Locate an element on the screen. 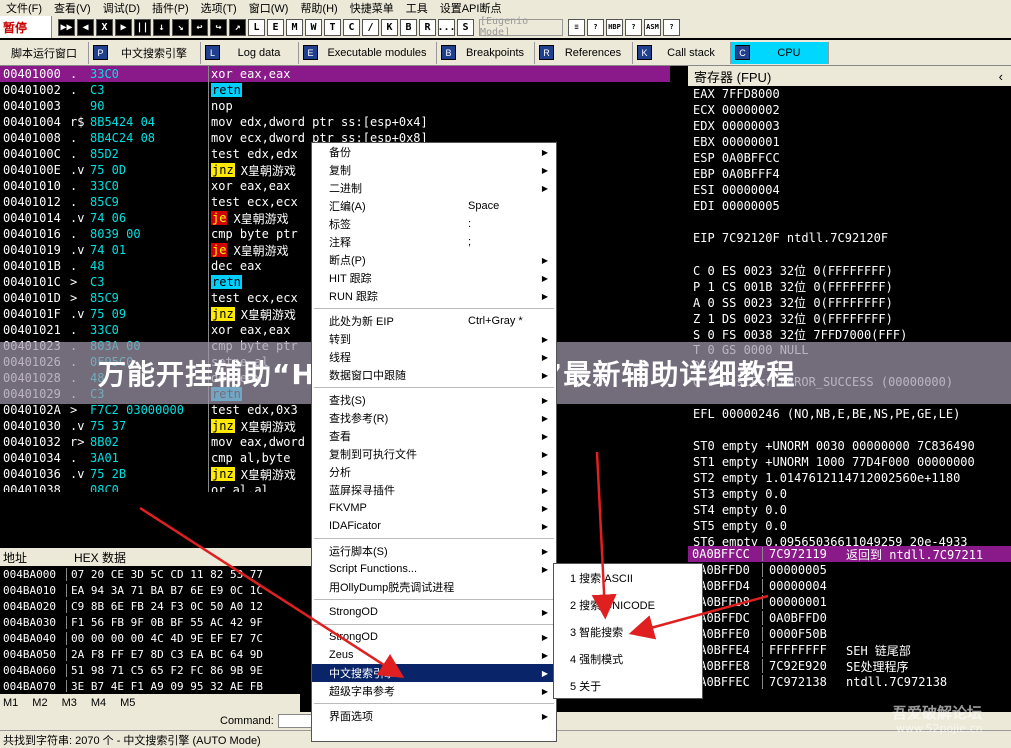  stack-row: 0A0BFFDC 0A0BFFD0 is located at coordinates (849, 618).